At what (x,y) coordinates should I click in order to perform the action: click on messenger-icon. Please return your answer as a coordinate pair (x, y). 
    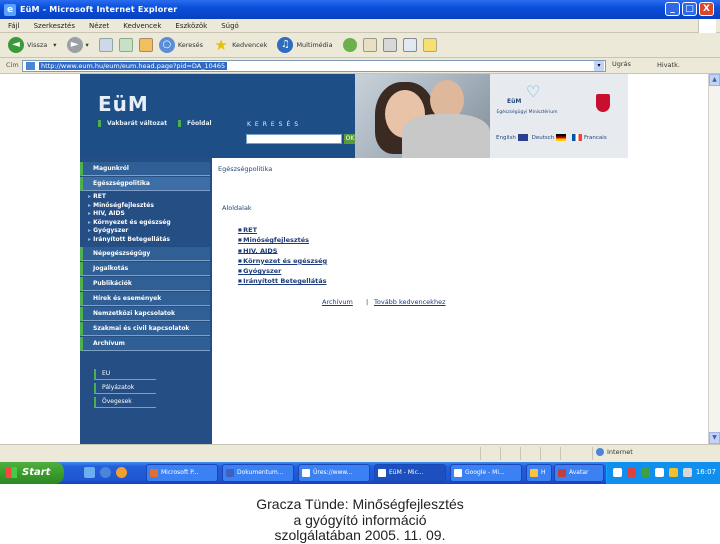
    Looking at the image, I should click on (429, 45).